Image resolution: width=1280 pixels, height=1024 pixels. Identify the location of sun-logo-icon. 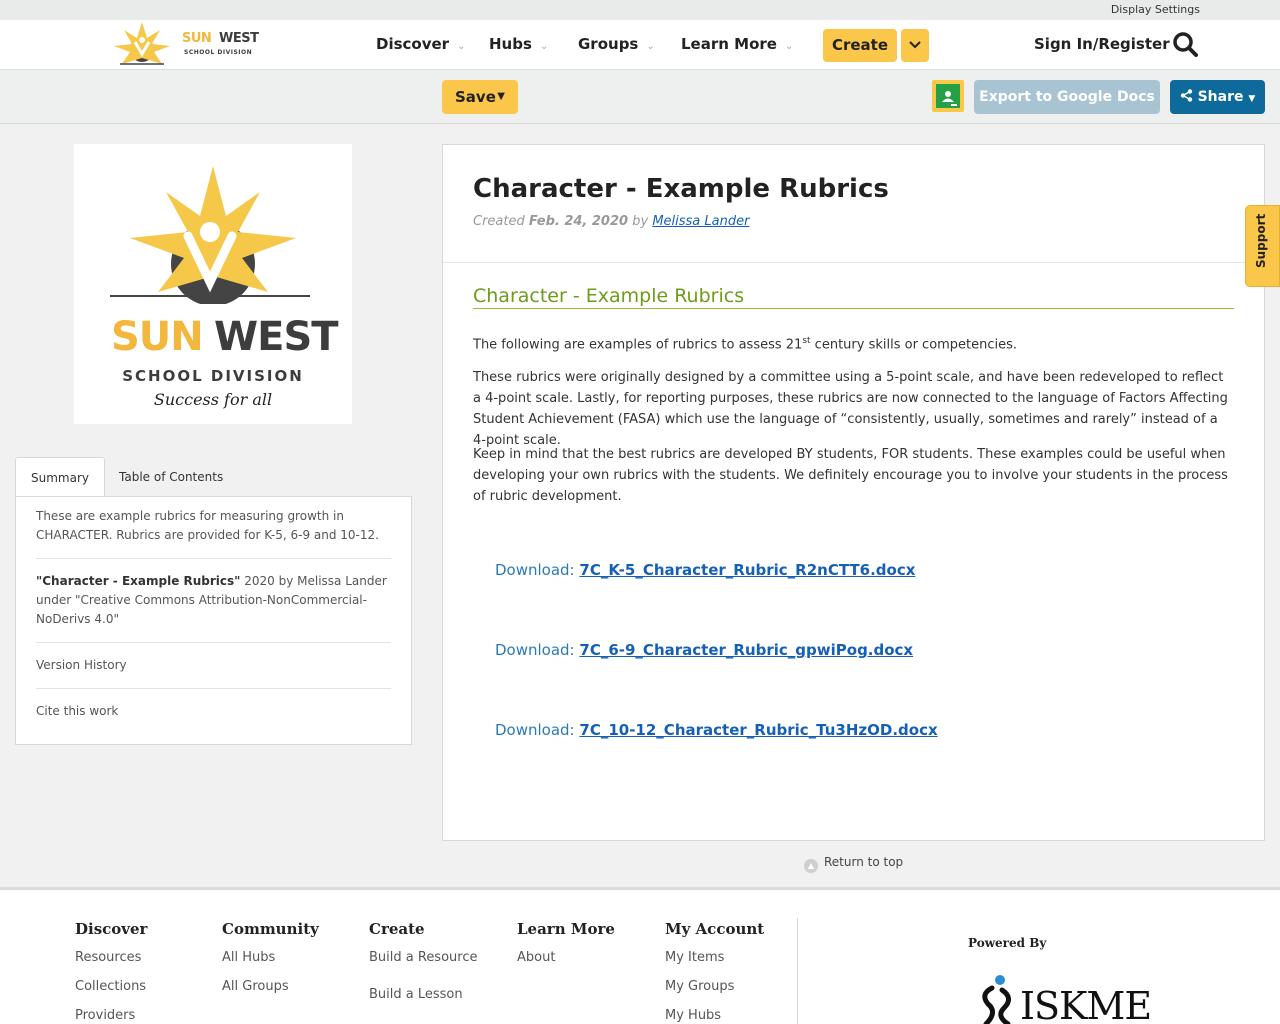
(142, 43).